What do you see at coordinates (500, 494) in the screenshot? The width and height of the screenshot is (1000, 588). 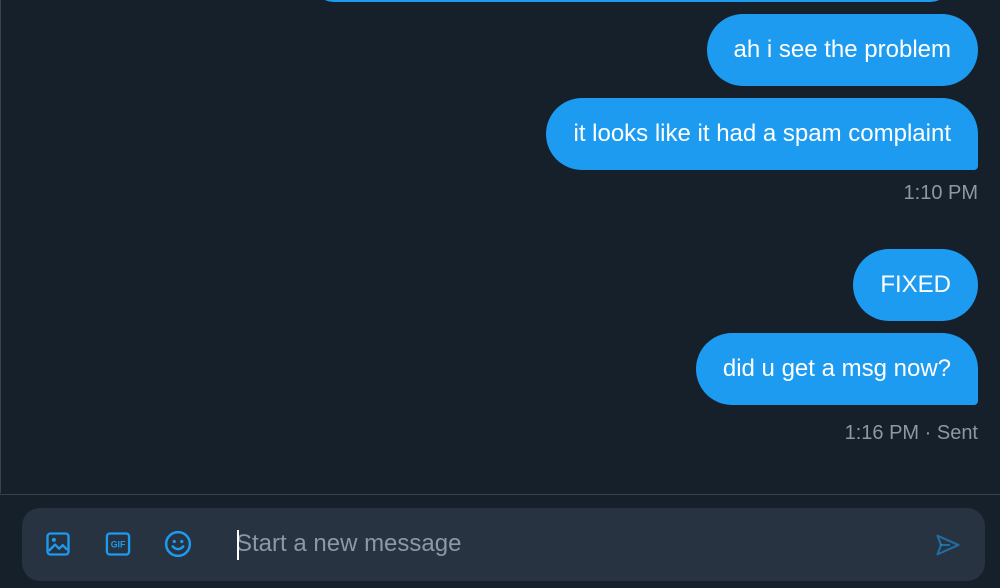 I see `composer-divider` at bounding box center [500, 494].